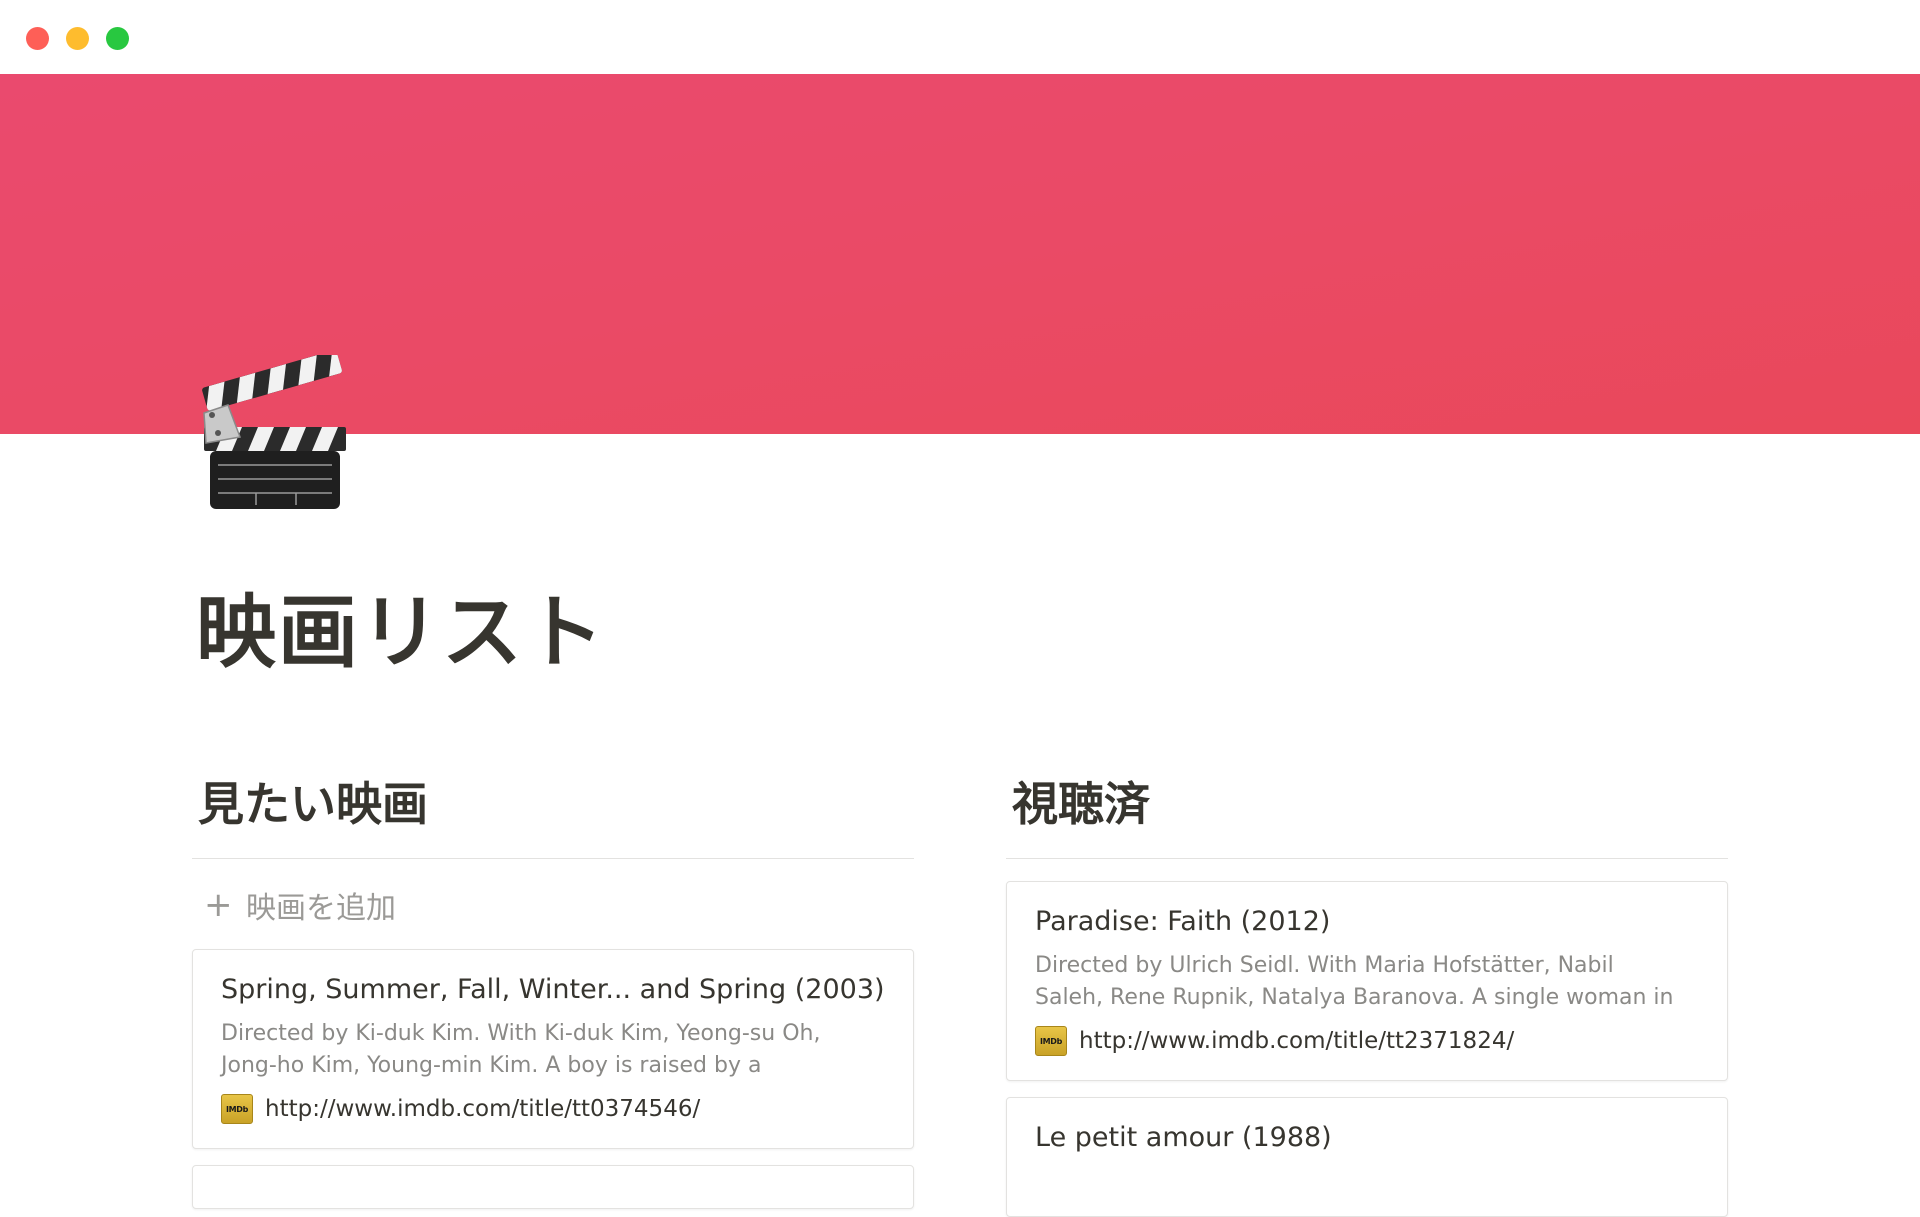 This screenshot has height=1217, width=1920. What do you see at coordinates (77, 38) in the screenshot?
I see `minimize-window-button` at bounding box center [77, 38].